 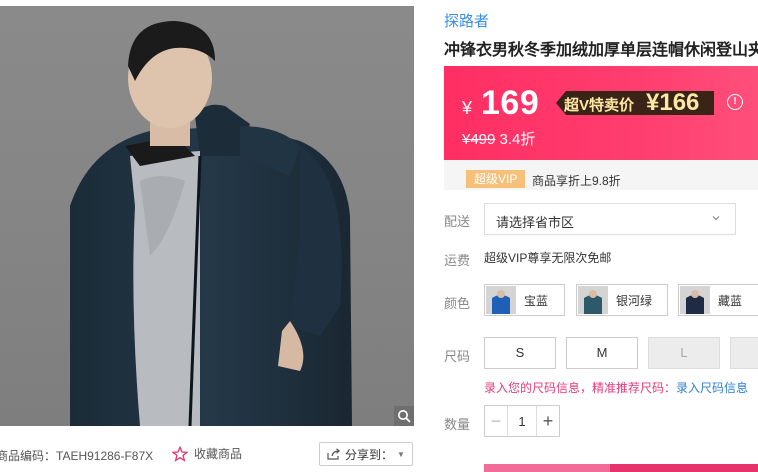 I want to click on super-vip-row: 超级VIP 商品享折上9.8折, so click(x=601, y=175).